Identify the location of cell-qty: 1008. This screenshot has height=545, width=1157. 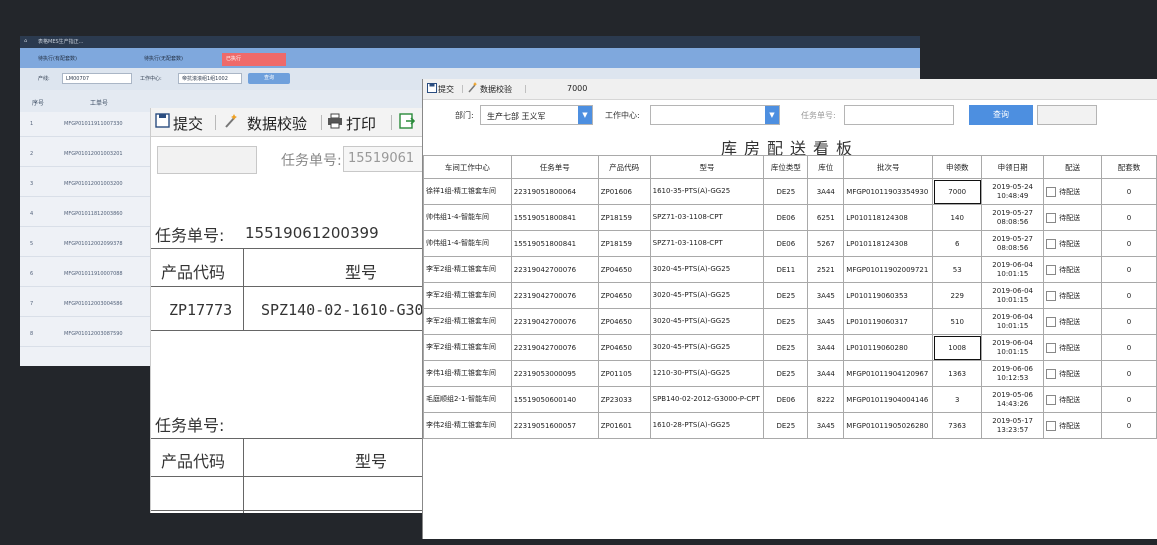
(957, 347).